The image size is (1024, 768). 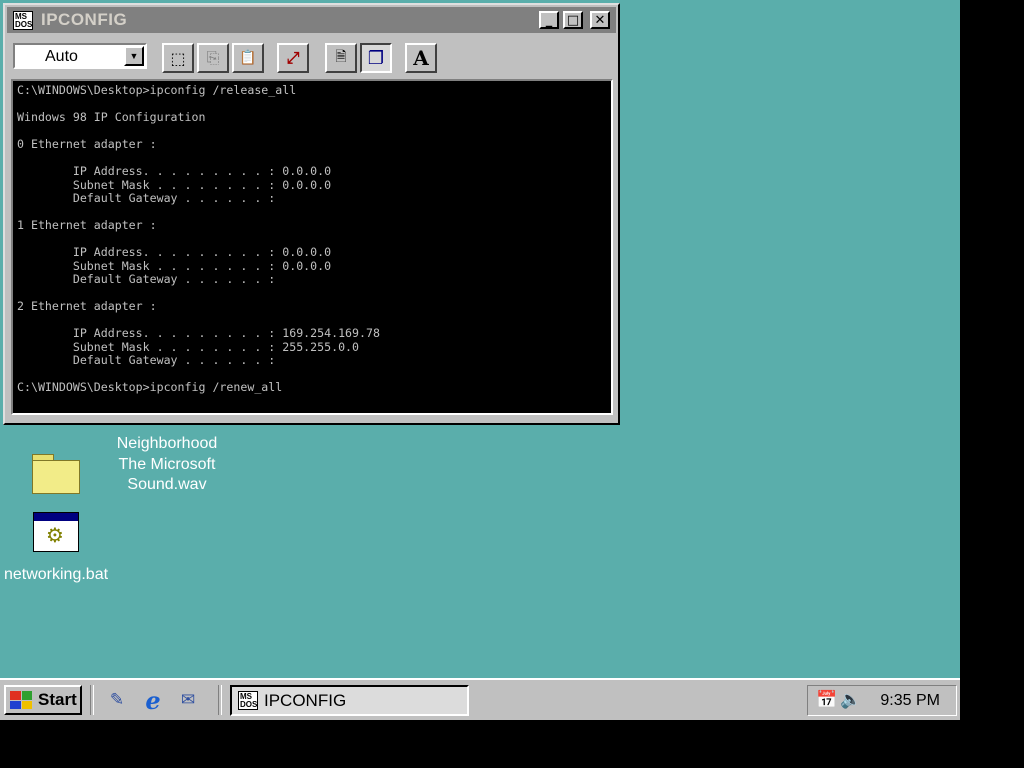 I want to click on close-button: ✕, so click(x=600, y=20).